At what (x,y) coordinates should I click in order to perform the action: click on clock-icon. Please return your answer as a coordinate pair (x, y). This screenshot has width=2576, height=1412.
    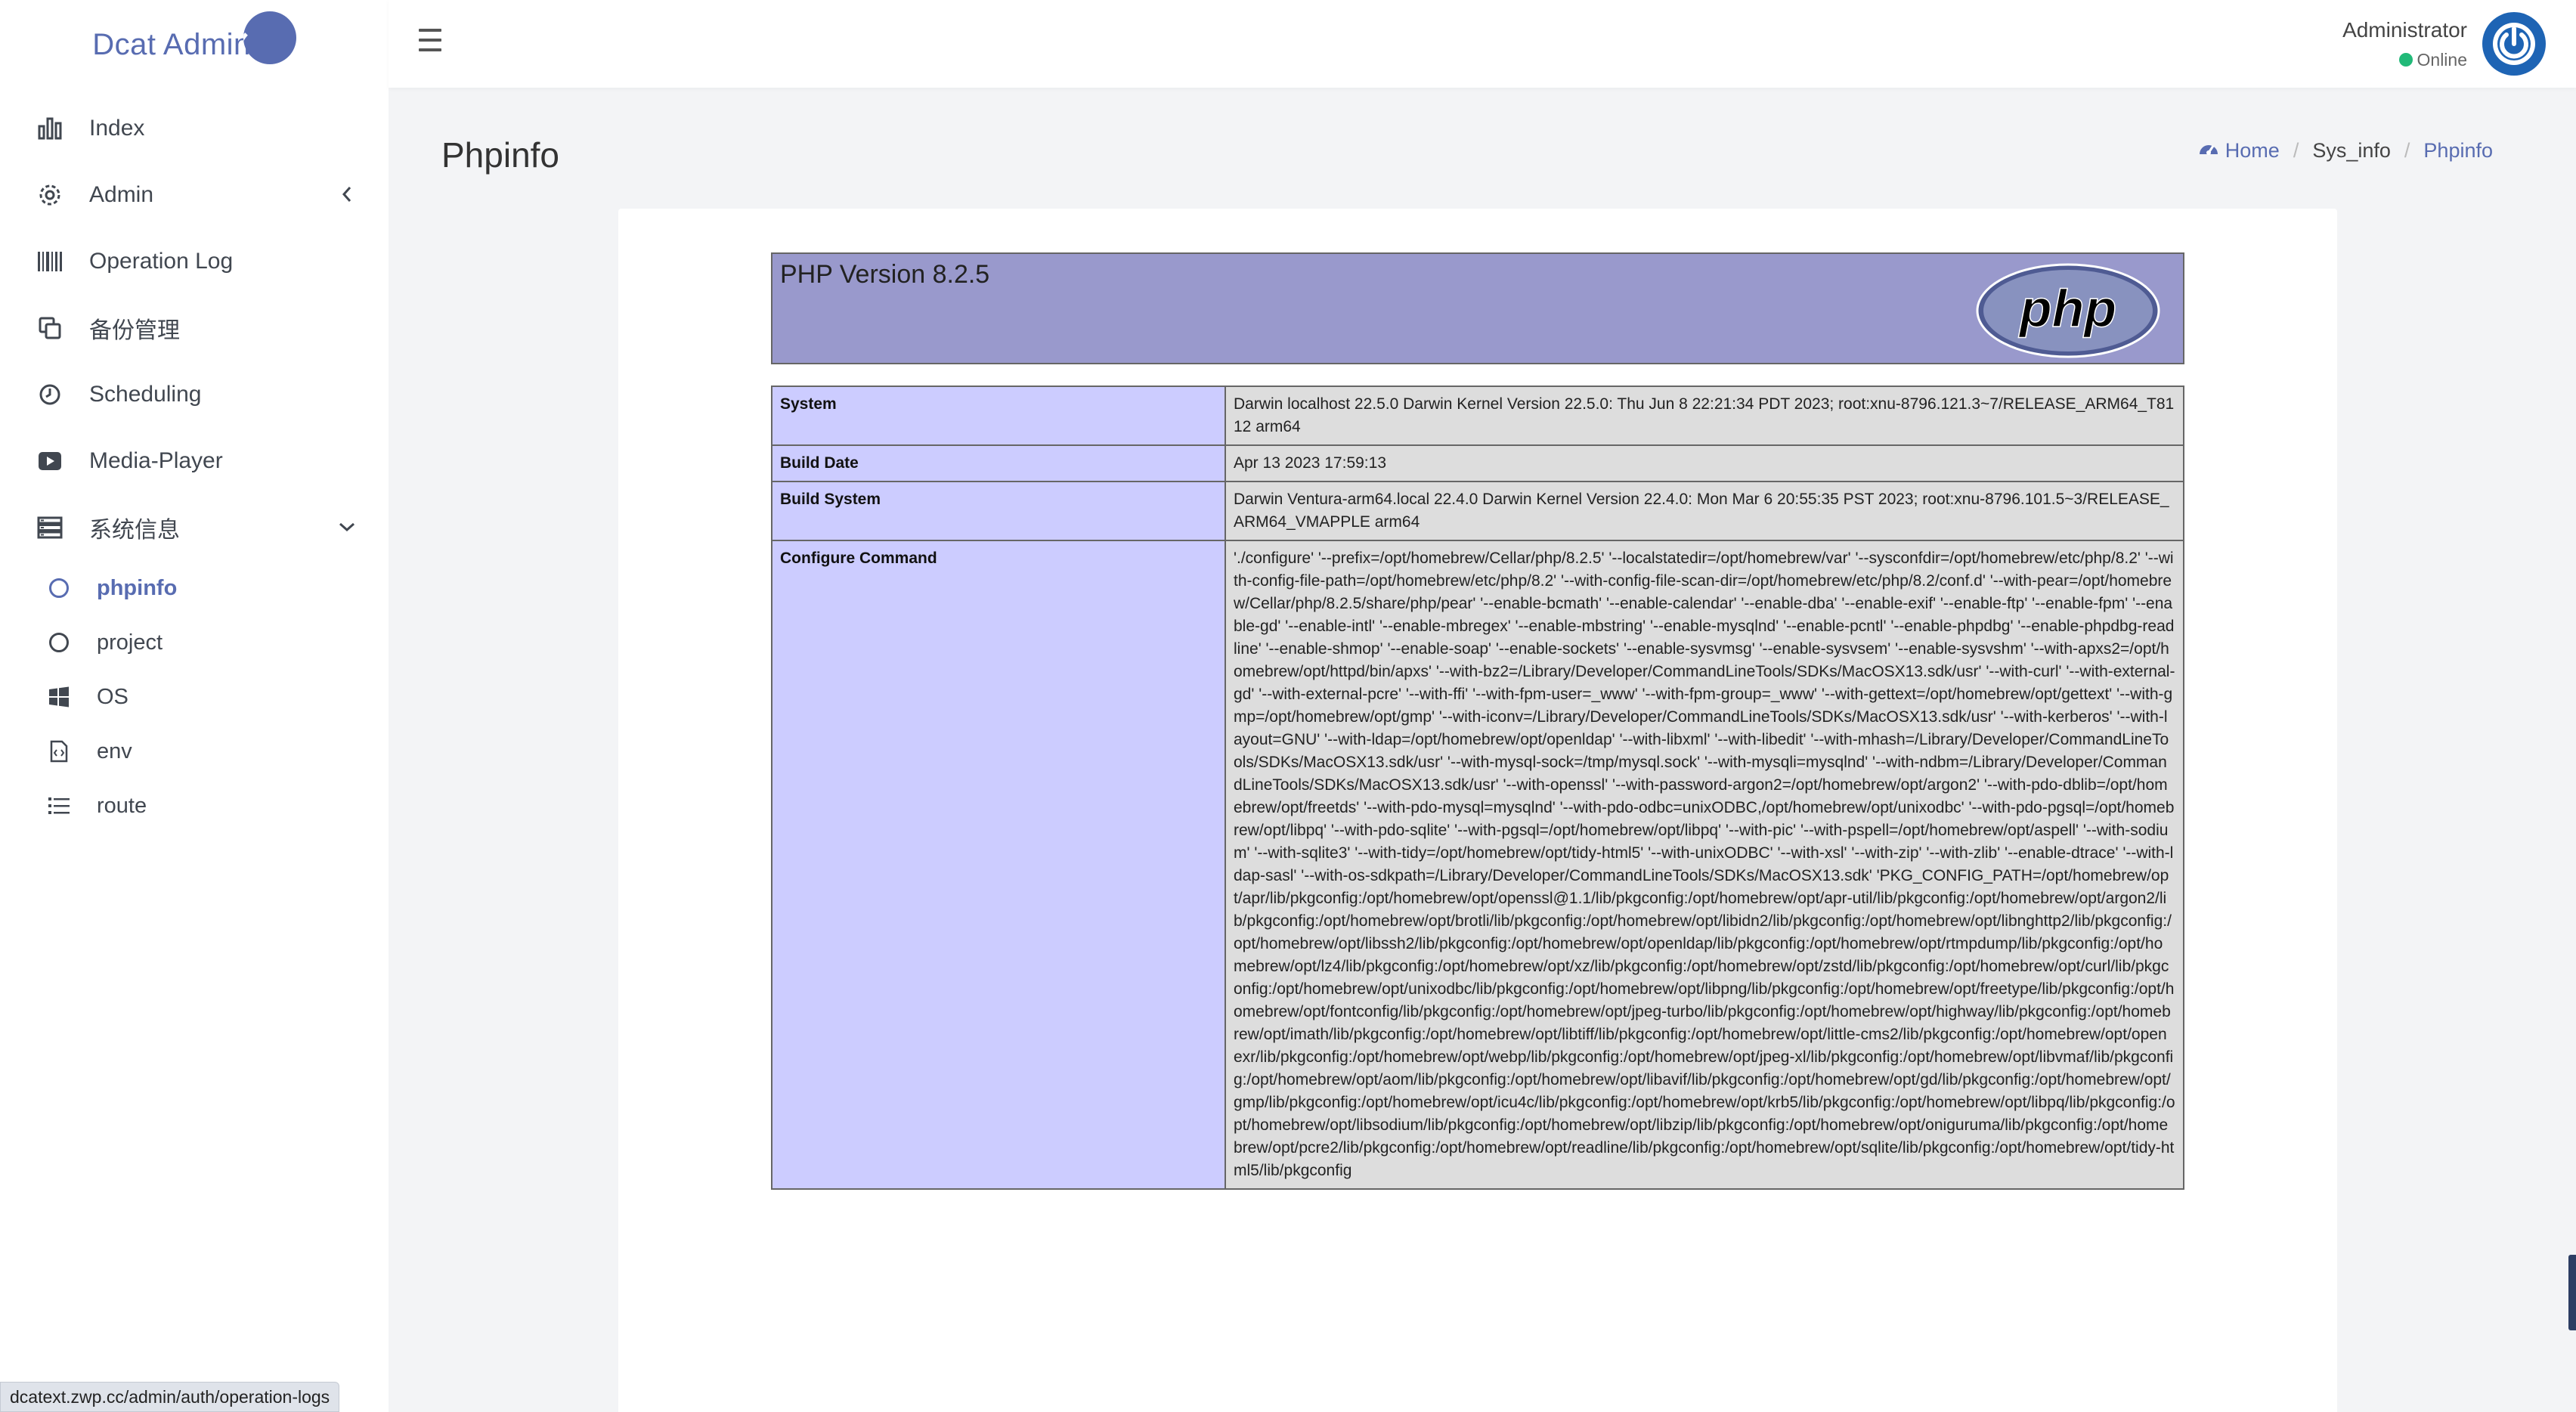
    Looking at the image, I should click on (50, 395).